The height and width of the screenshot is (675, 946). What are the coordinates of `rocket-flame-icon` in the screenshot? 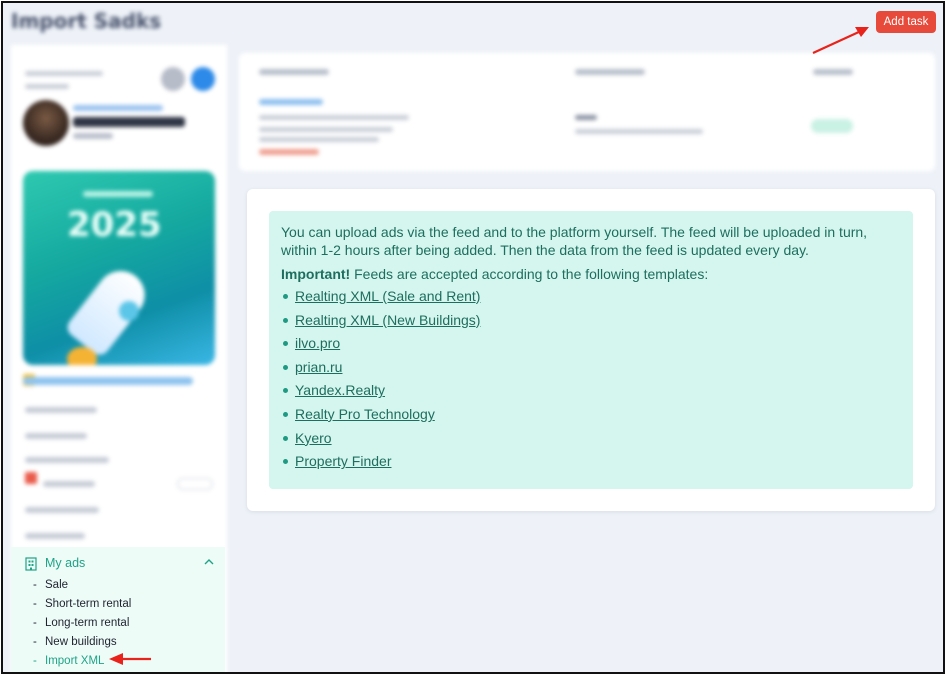 It's located at (82, 356).